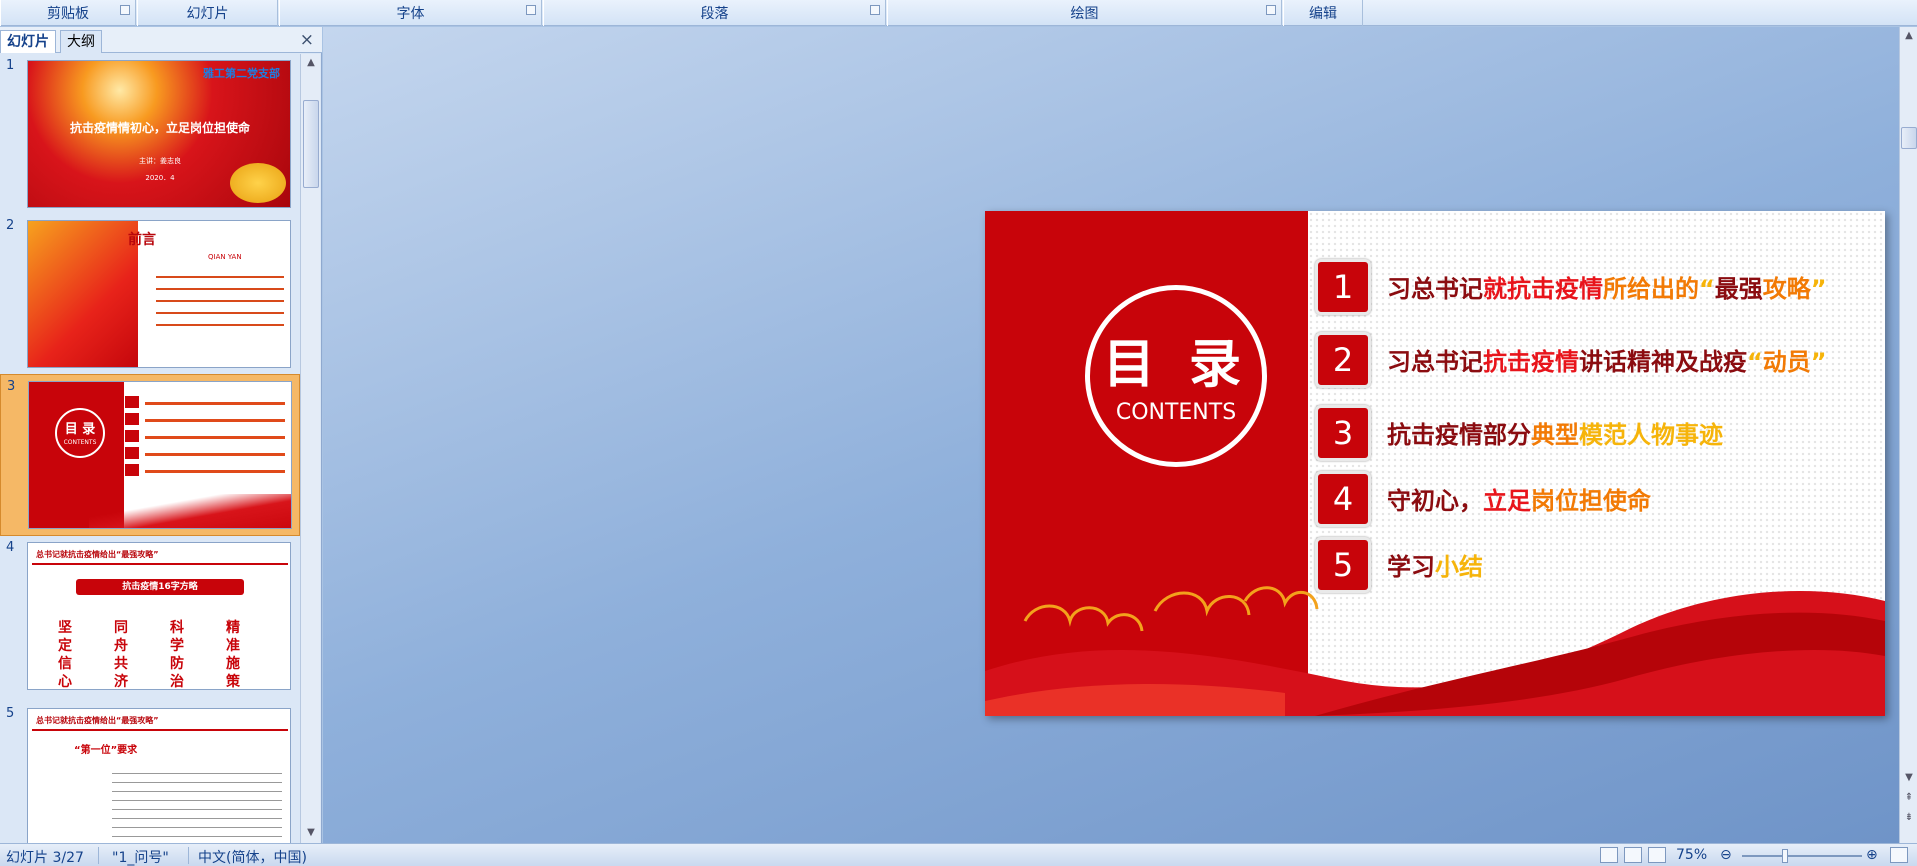 Image resolution: width=1917 pixels, height=866 pixels. Describe the element at coordinates (1343, 499) in the screenshot. I see `item-number-box: 4` at that location.